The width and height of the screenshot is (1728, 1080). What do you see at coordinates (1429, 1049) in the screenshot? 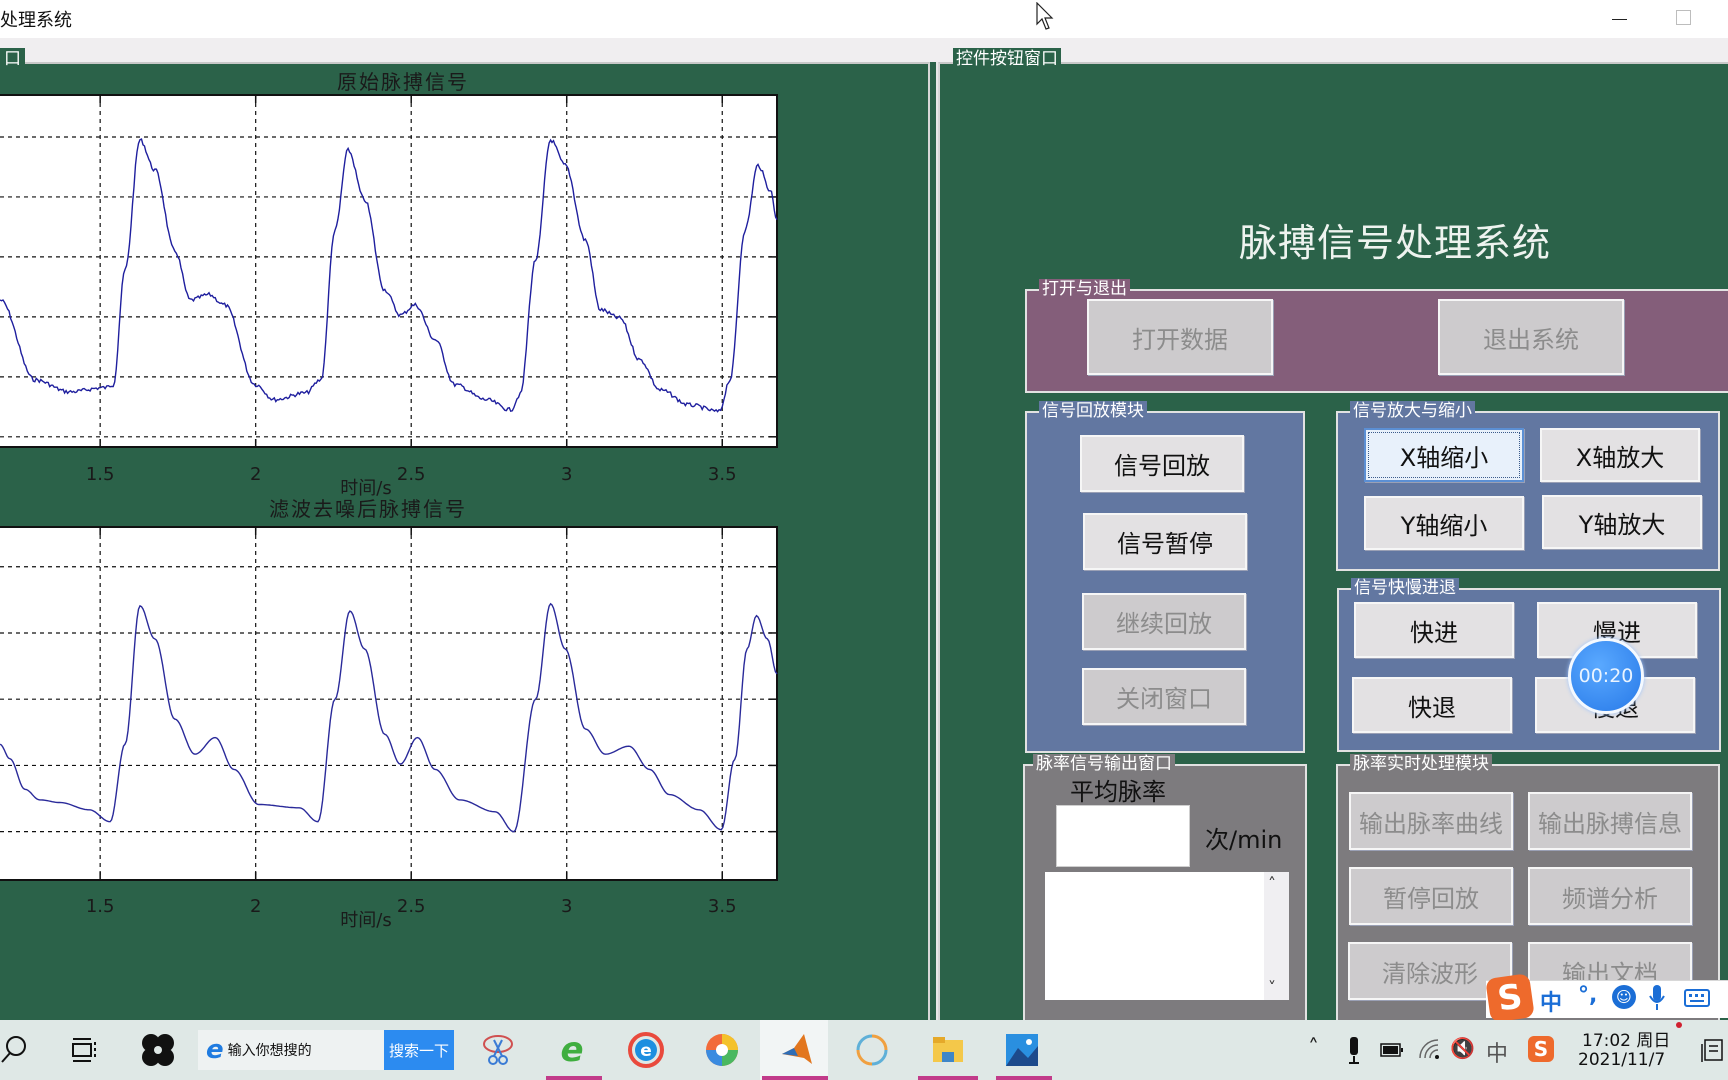
I see `wifi-icon` at bounding box center [1429, 1049].